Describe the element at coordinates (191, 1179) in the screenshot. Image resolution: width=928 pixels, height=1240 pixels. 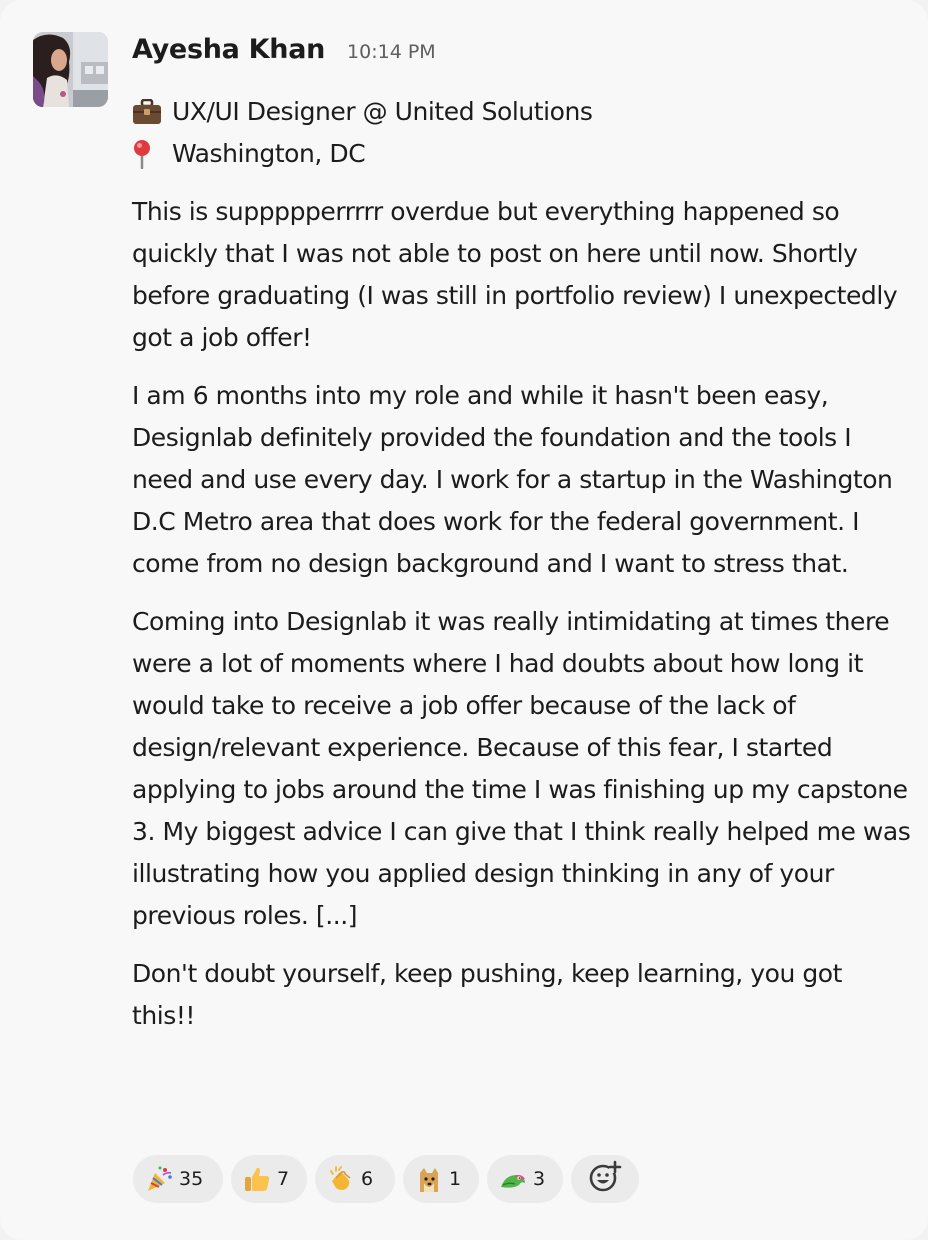
I see `reaction-count: 35` at that location.